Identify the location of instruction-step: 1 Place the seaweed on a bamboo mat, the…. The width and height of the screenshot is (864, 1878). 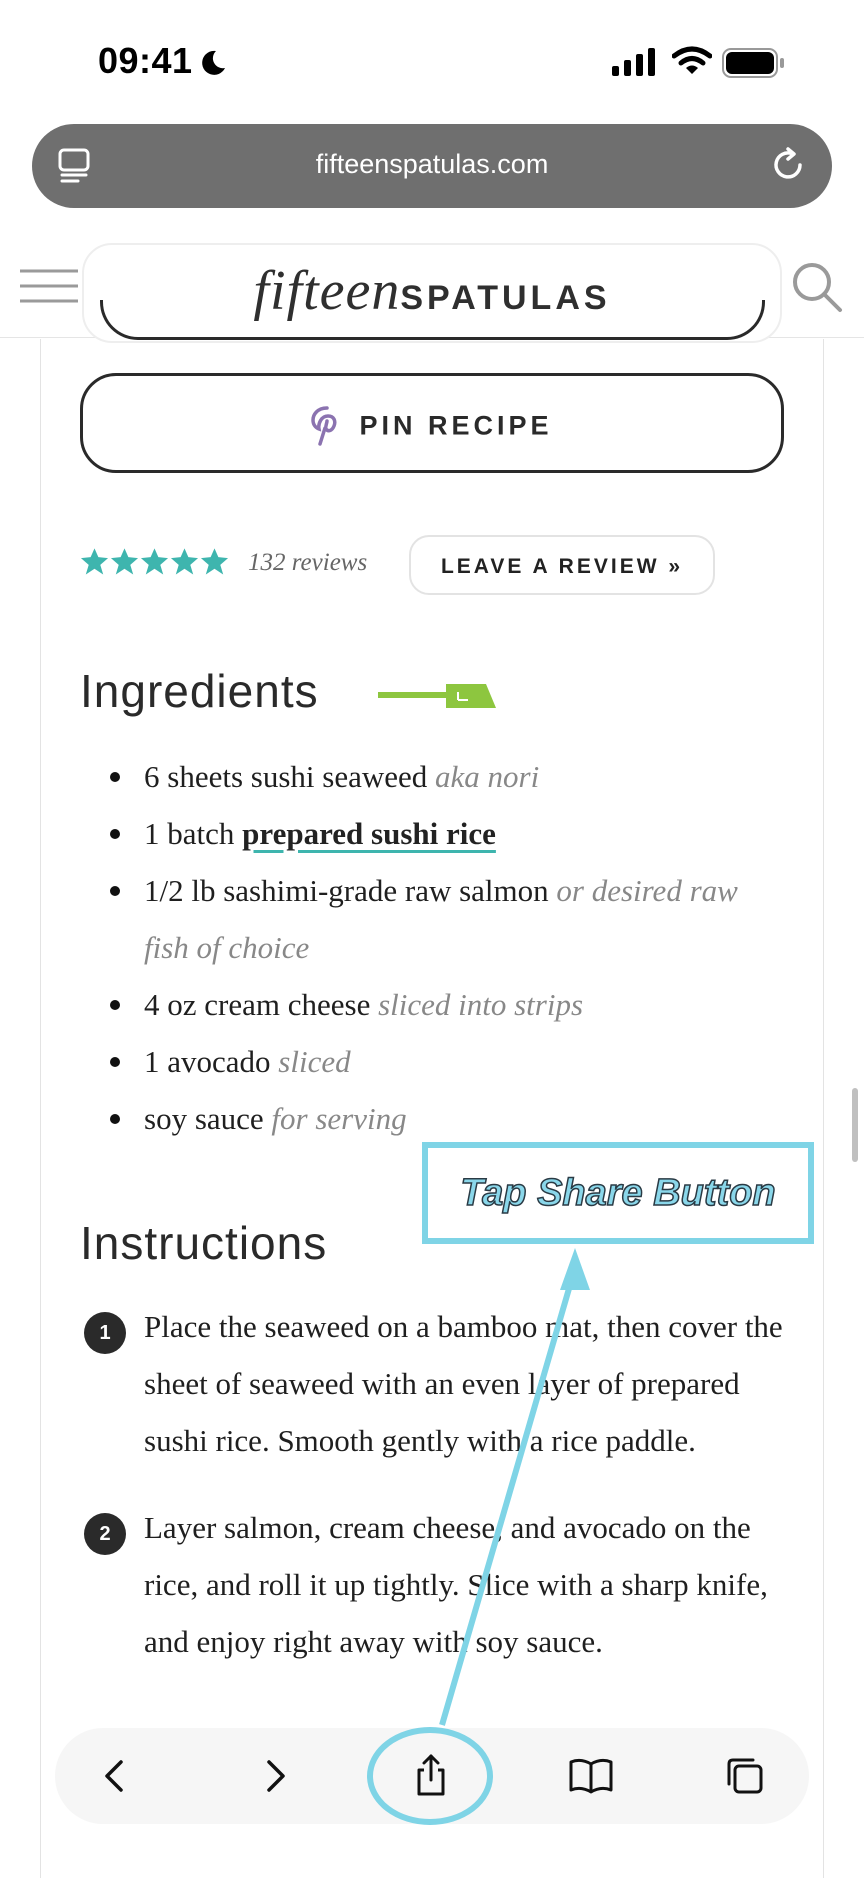
(440, 1383).